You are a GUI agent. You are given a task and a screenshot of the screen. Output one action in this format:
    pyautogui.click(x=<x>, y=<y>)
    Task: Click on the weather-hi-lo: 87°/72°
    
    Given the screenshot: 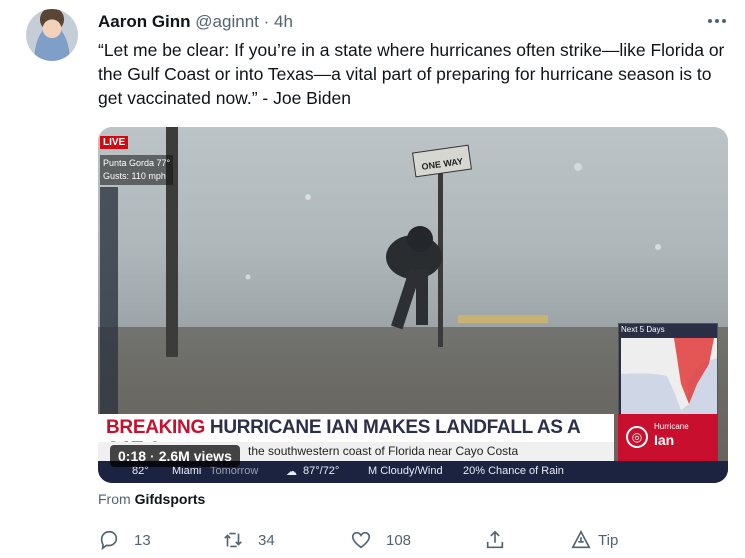 What is the action you would take?
    pyautogui.click(x=321, y=471)
    